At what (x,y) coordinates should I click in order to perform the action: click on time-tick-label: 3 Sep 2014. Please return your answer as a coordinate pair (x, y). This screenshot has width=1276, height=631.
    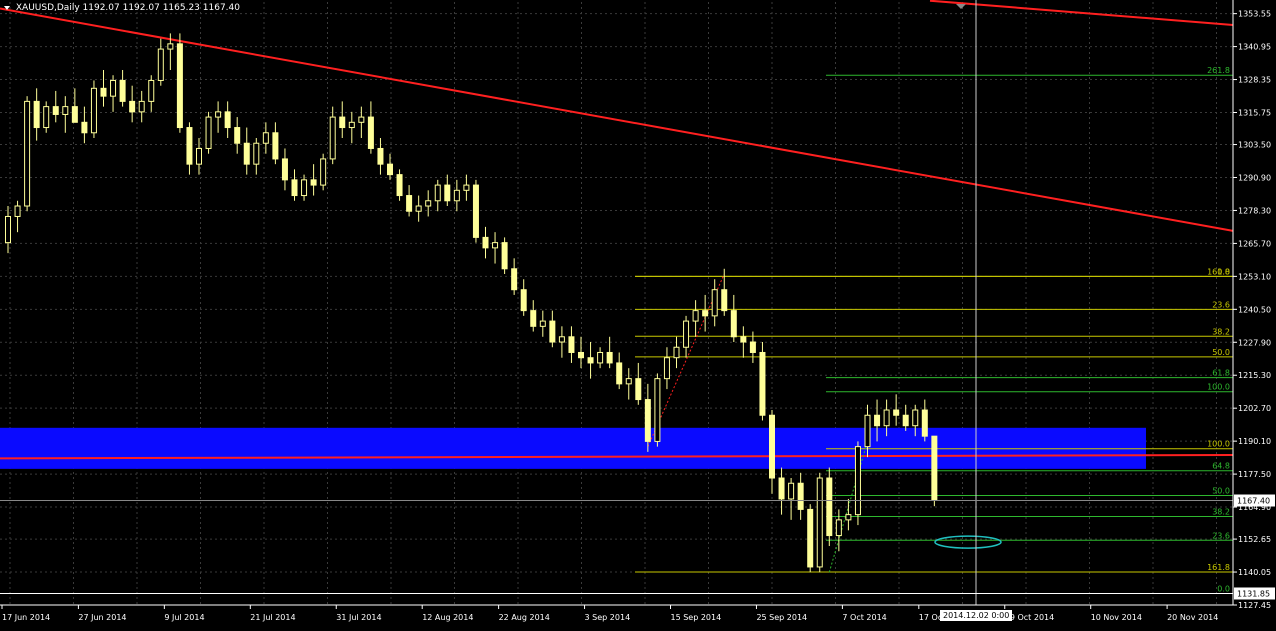
    Looking at the image, I should click on (608, 617).